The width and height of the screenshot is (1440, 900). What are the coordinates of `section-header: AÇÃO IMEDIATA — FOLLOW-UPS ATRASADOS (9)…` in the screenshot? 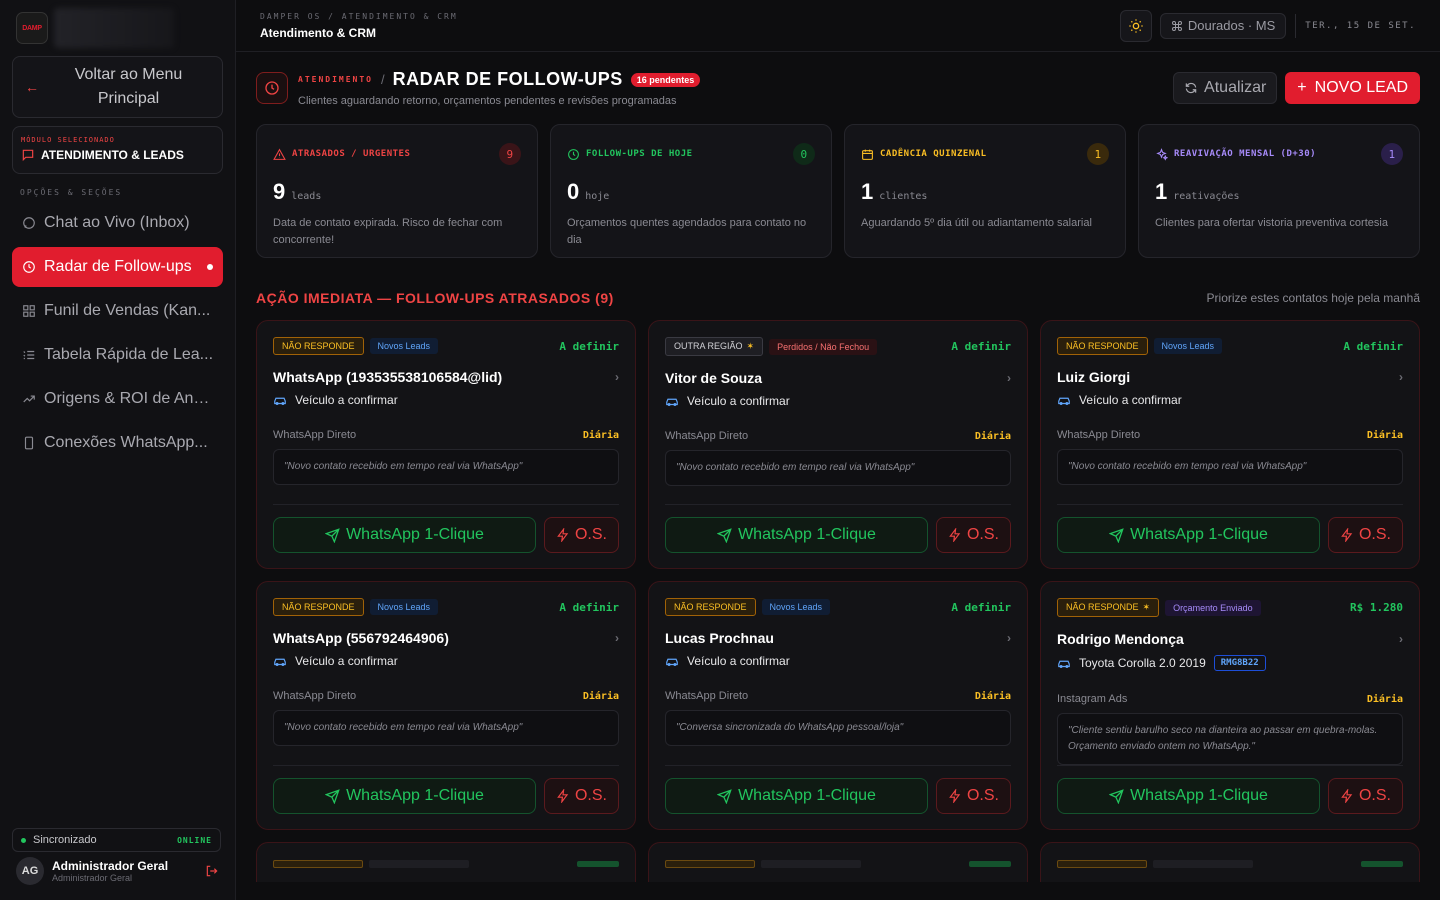 It's located at (838, 298).